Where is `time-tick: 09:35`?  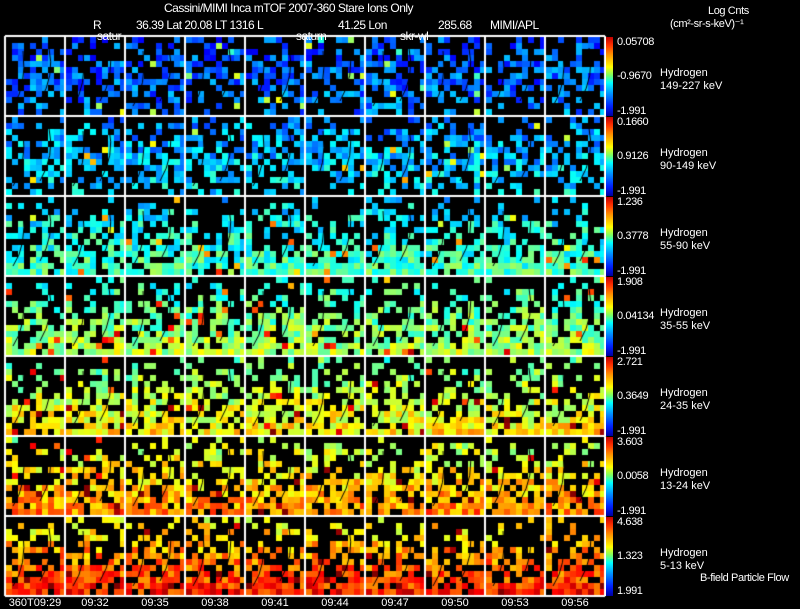 time-tick: 09:35 is located at coordinates (155, 603).